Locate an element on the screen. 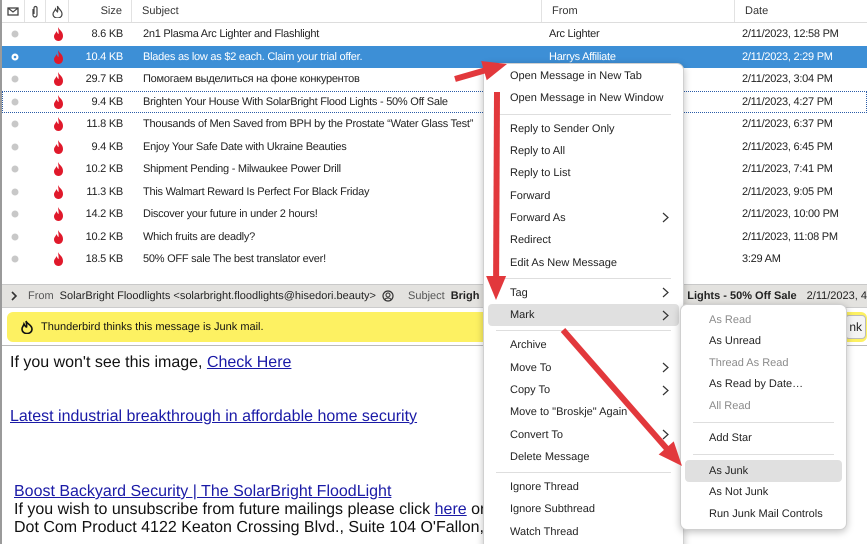 The image size is (867, 544). table-cell: 14.2 KB is located at coordinates (104, 214).